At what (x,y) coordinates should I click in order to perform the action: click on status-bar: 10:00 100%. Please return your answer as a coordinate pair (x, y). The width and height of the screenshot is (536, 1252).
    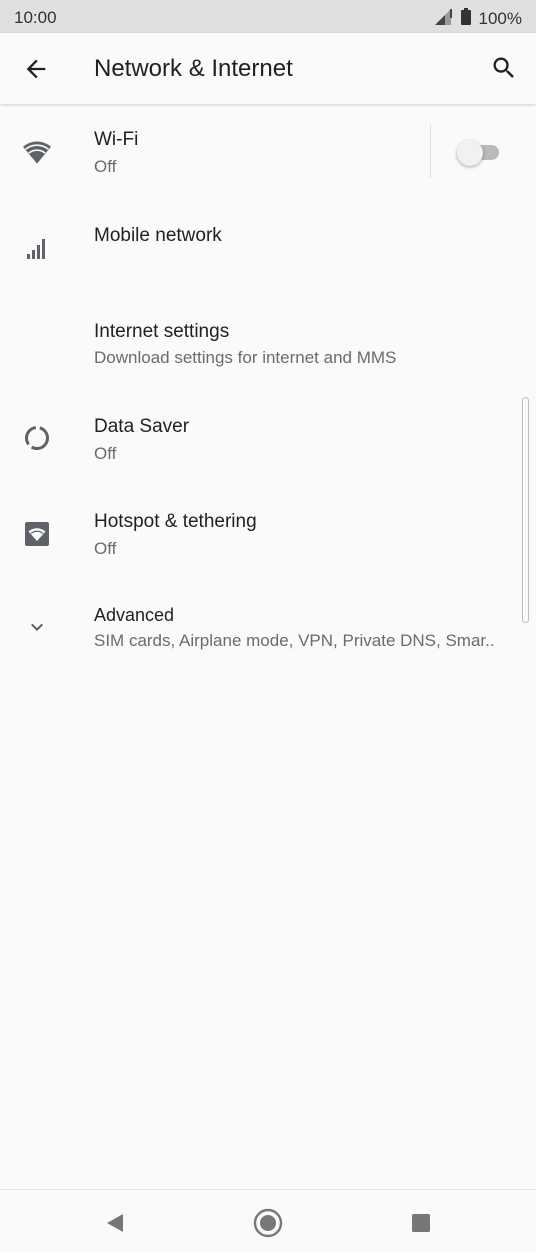
    Looking at the image, I should click on (268, 16).